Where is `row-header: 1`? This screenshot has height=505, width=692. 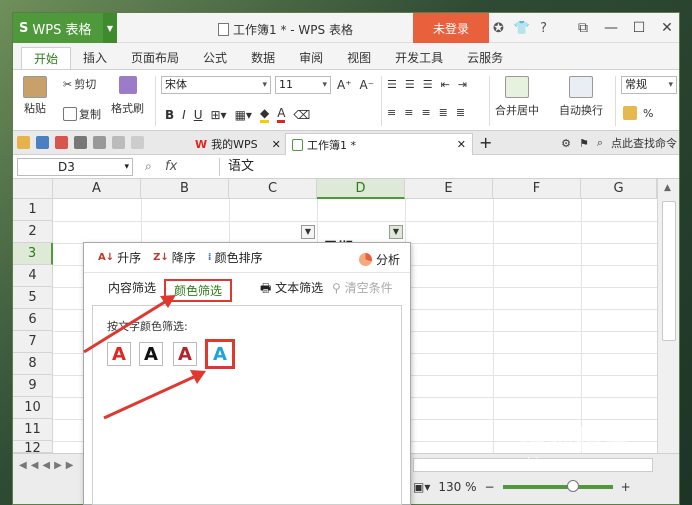
row-header: 1 is located at coordinates (33, 210).